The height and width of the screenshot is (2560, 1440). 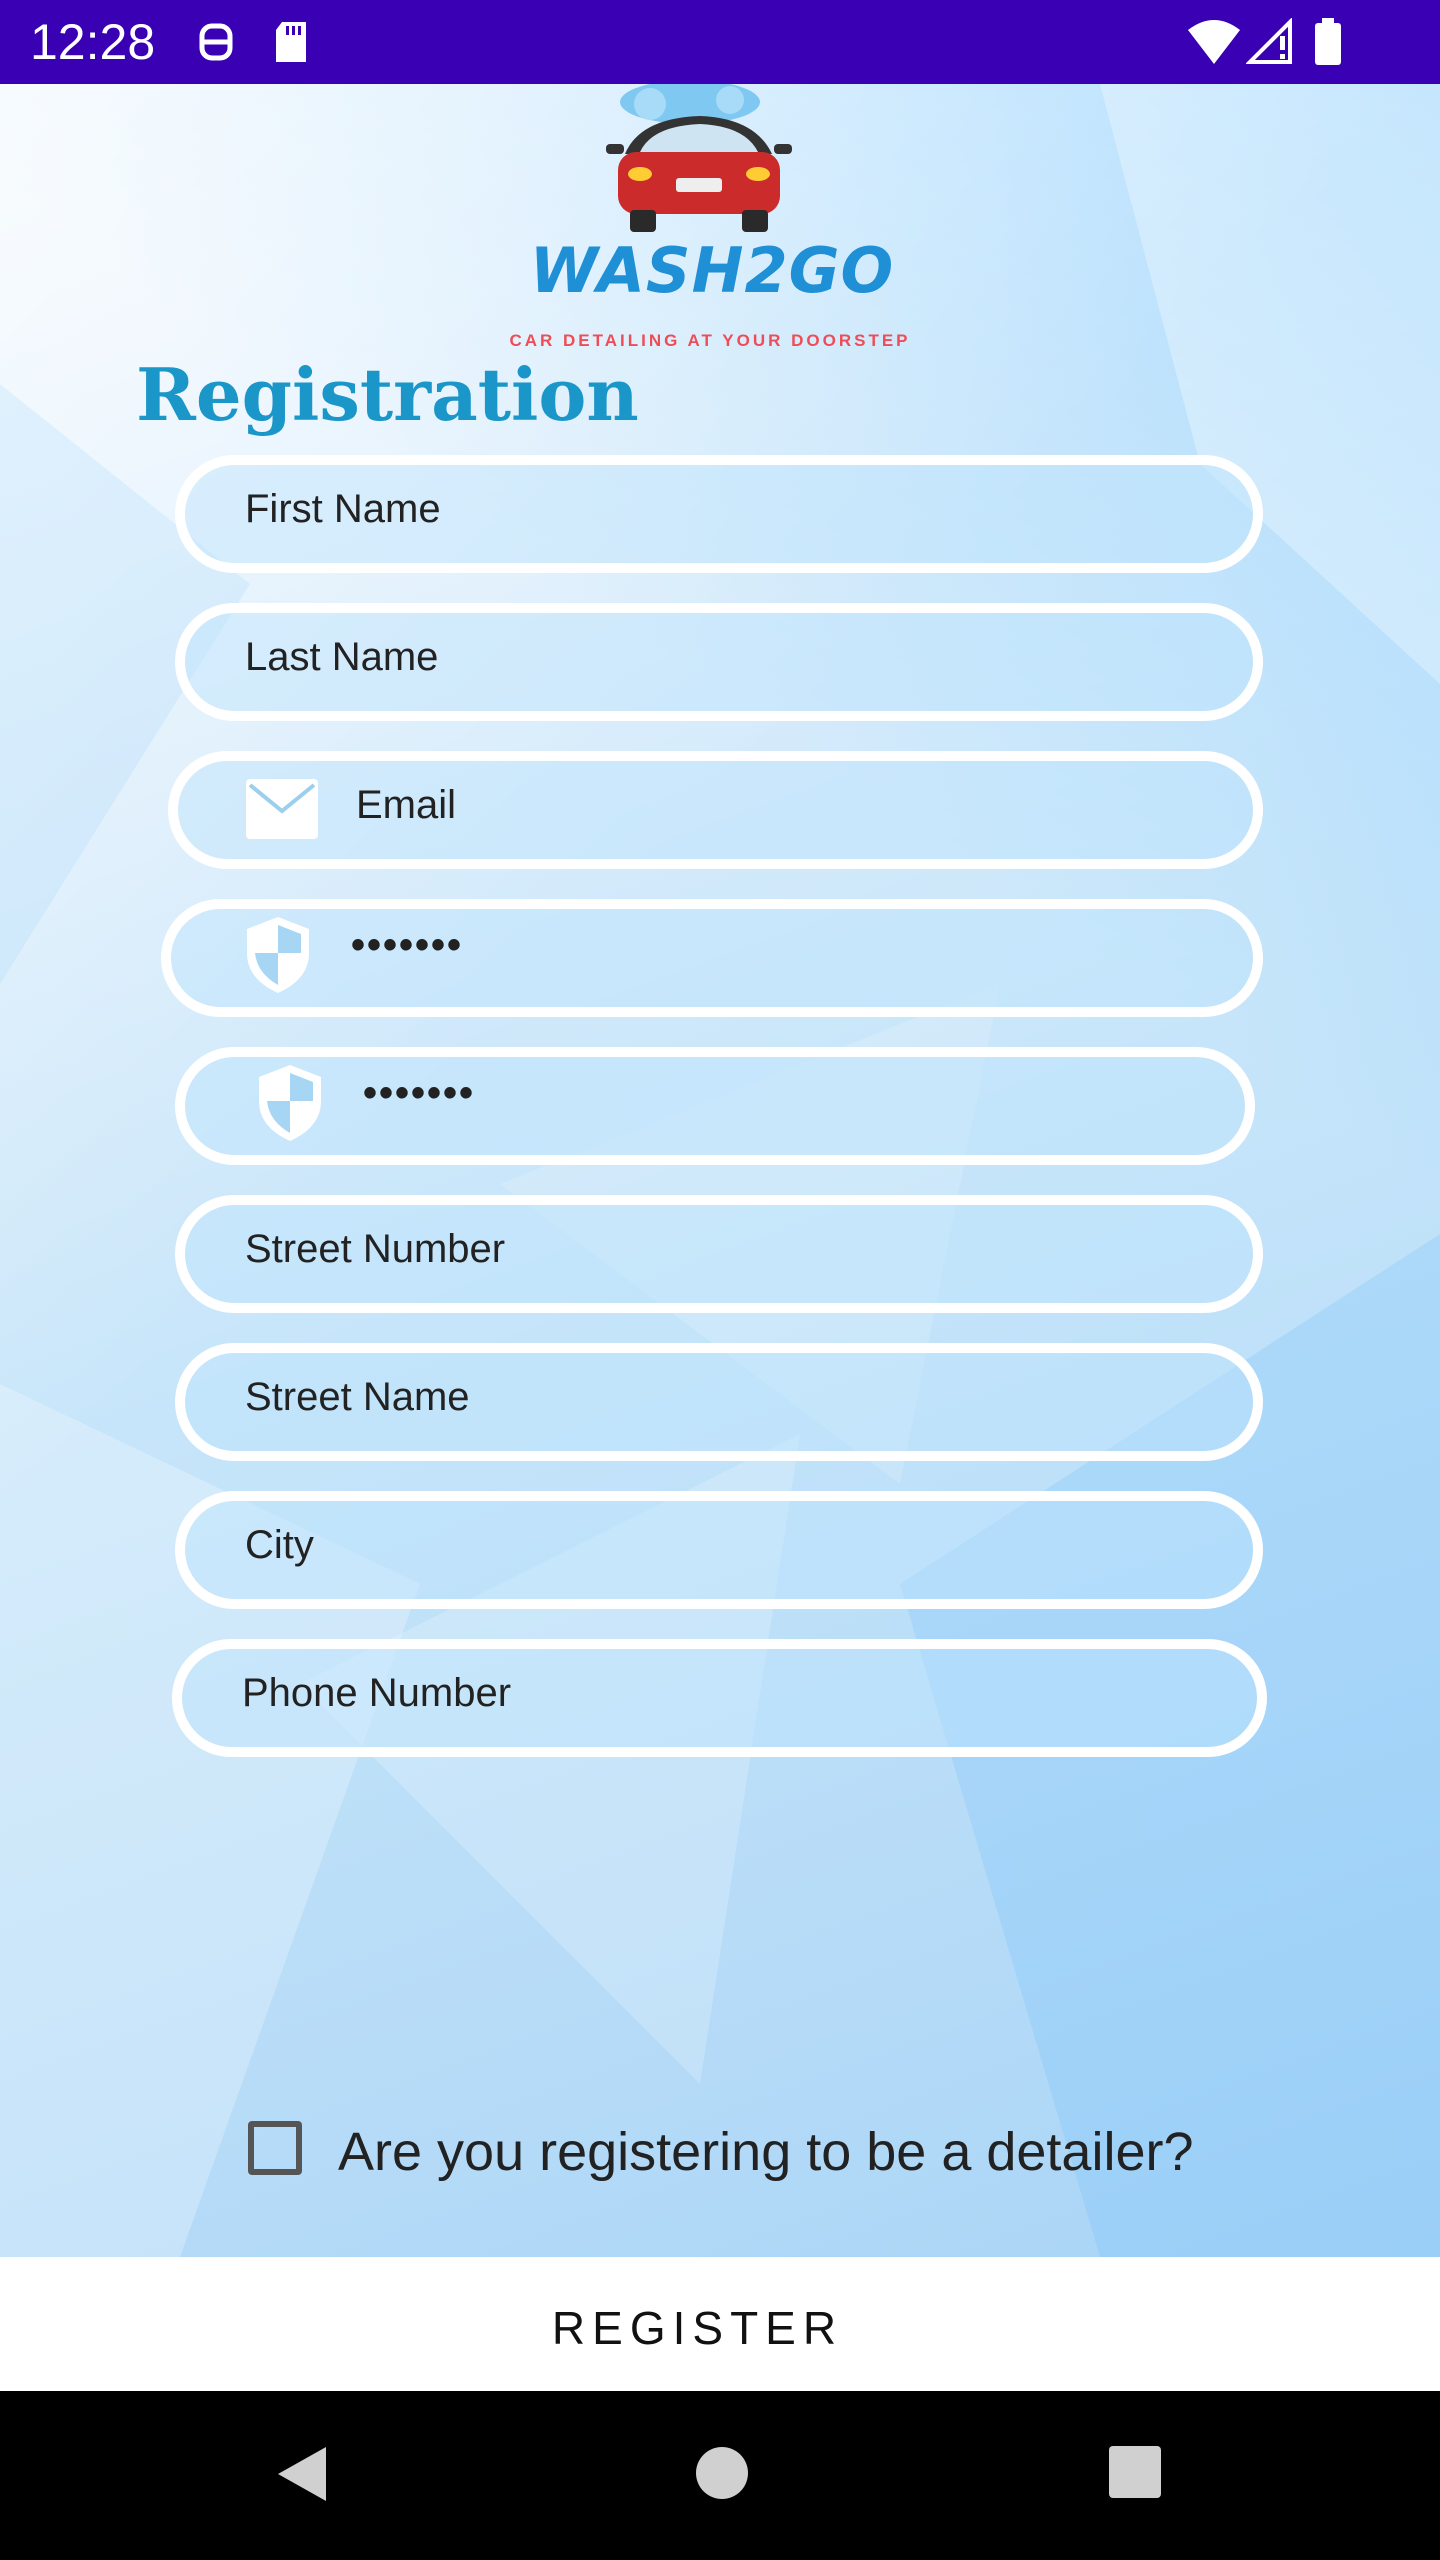 I want to click on sd-card-icon, so click(x=292, y=44).